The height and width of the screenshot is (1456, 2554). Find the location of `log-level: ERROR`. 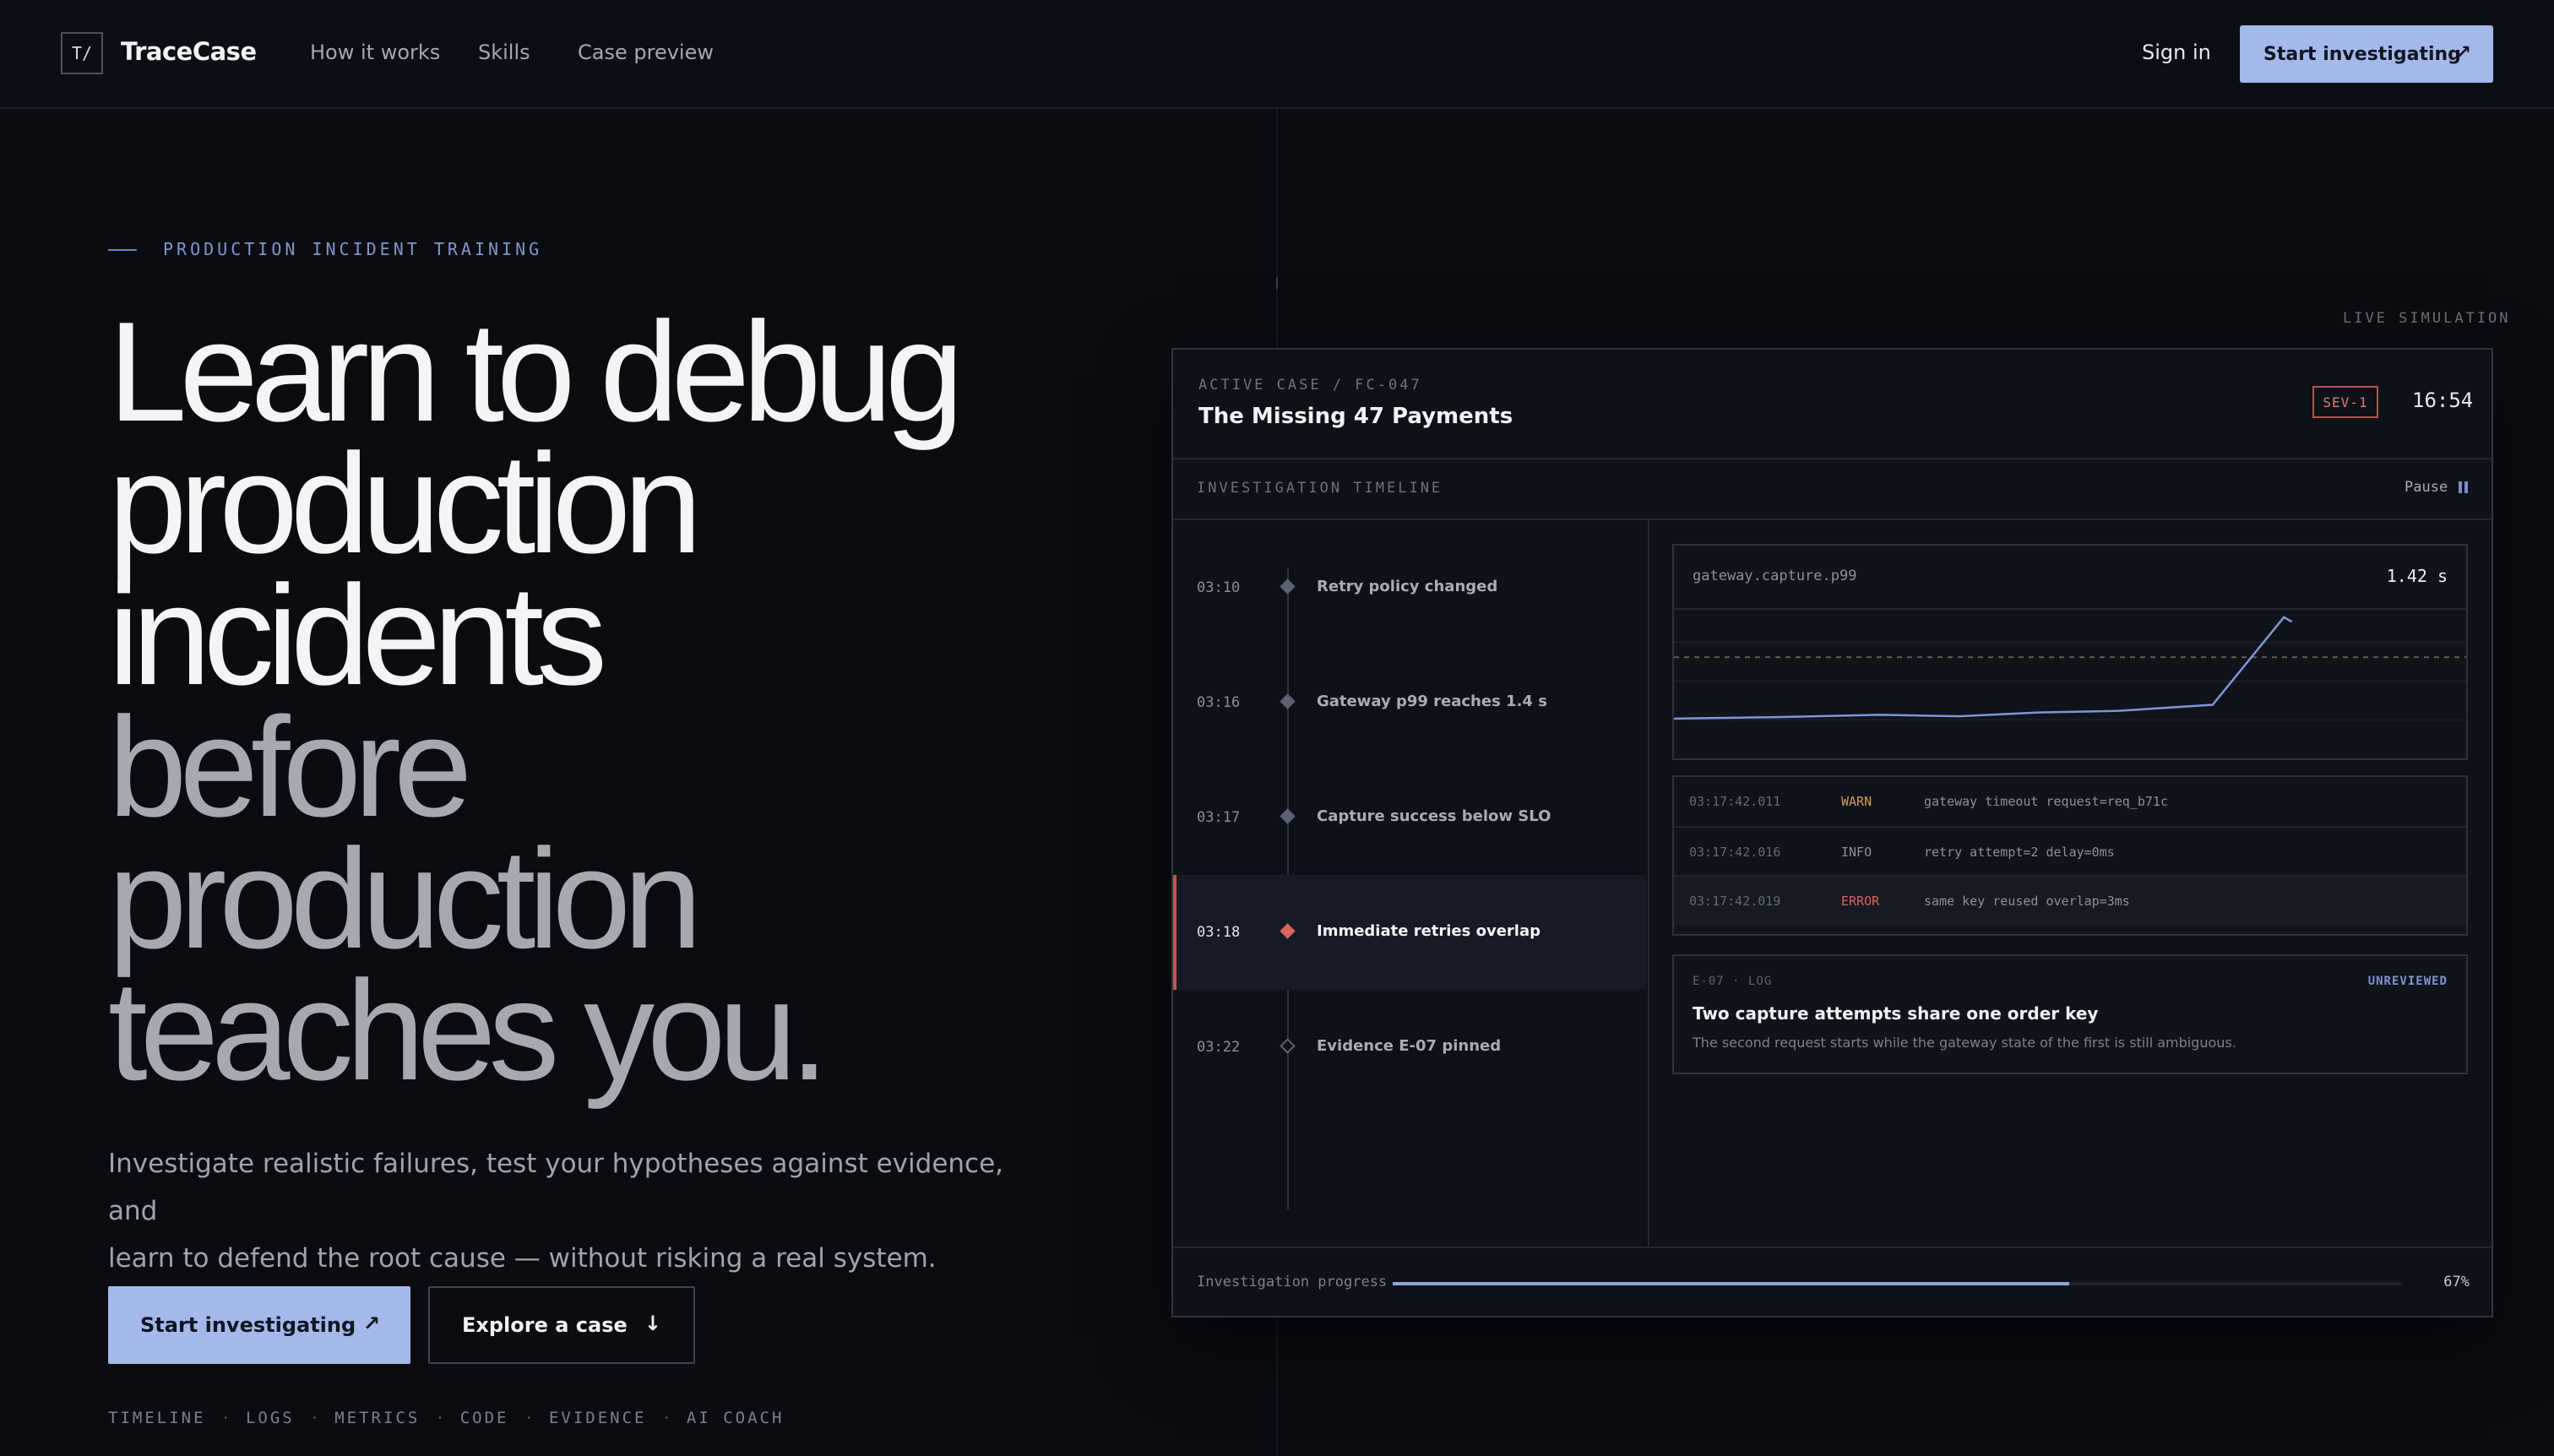

log-level: ERROR is located at coordinates (1860, 901).